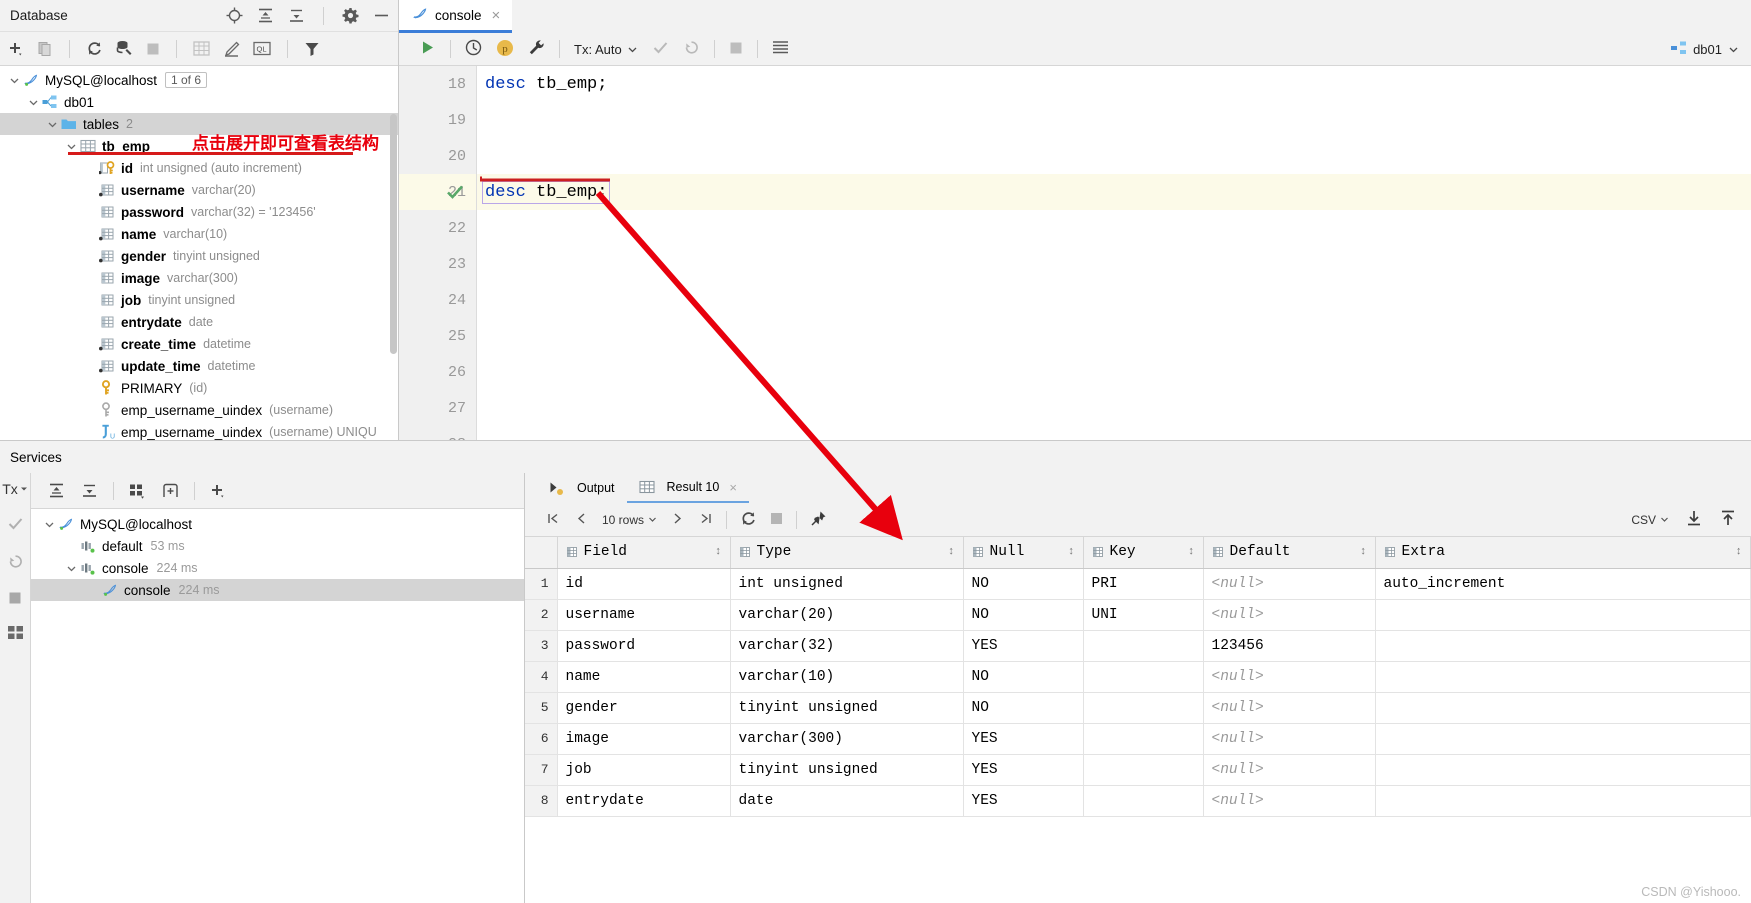  What do you see at coordinates (606, 49) in the screenshot?
I see `tx-mode-selector: Tx: Auto` at bounding box center [606, 49].